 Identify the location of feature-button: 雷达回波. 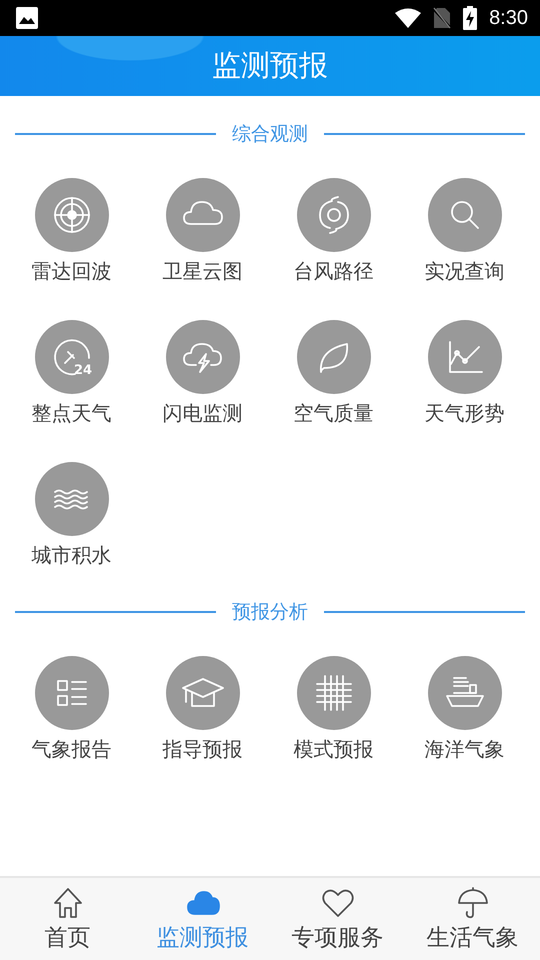
(71, 231).